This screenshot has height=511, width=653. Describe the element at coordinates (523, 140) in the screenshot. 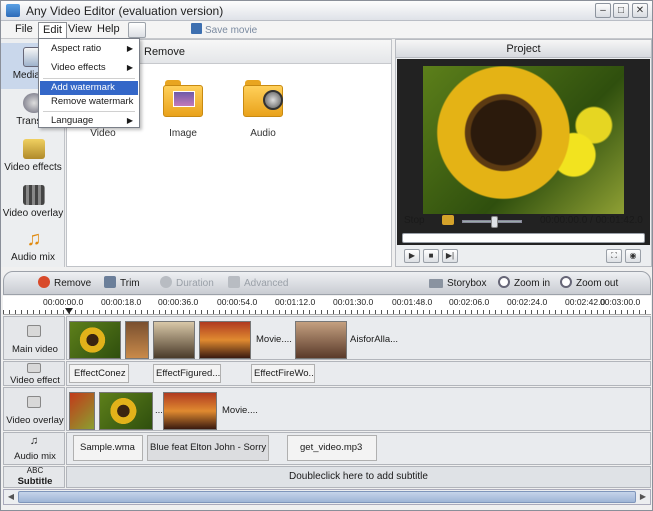

I see `preview-frame-image` at that location.